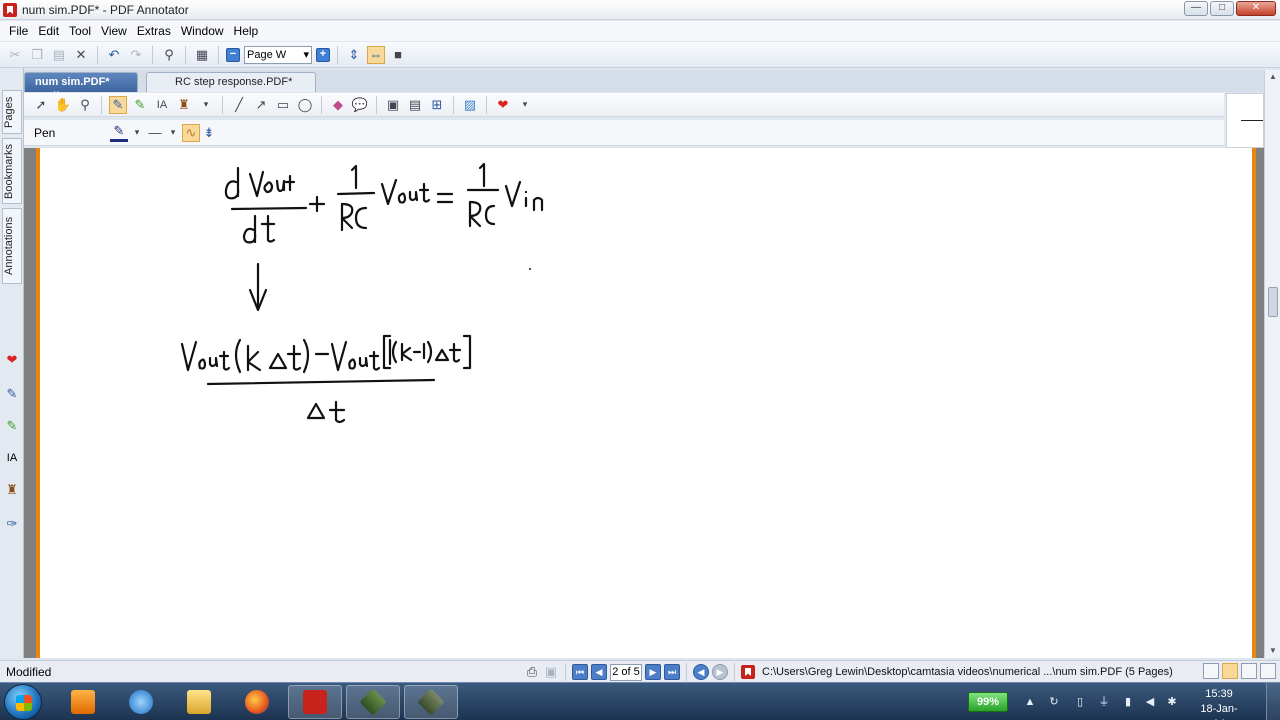 Image resolution: width=1280 pixels, height=720 pixels. What do you see at coordinates (85, 105) in the screenshot?
I see `magnifier-icon: ⚲` at bounding box center [85, 105].